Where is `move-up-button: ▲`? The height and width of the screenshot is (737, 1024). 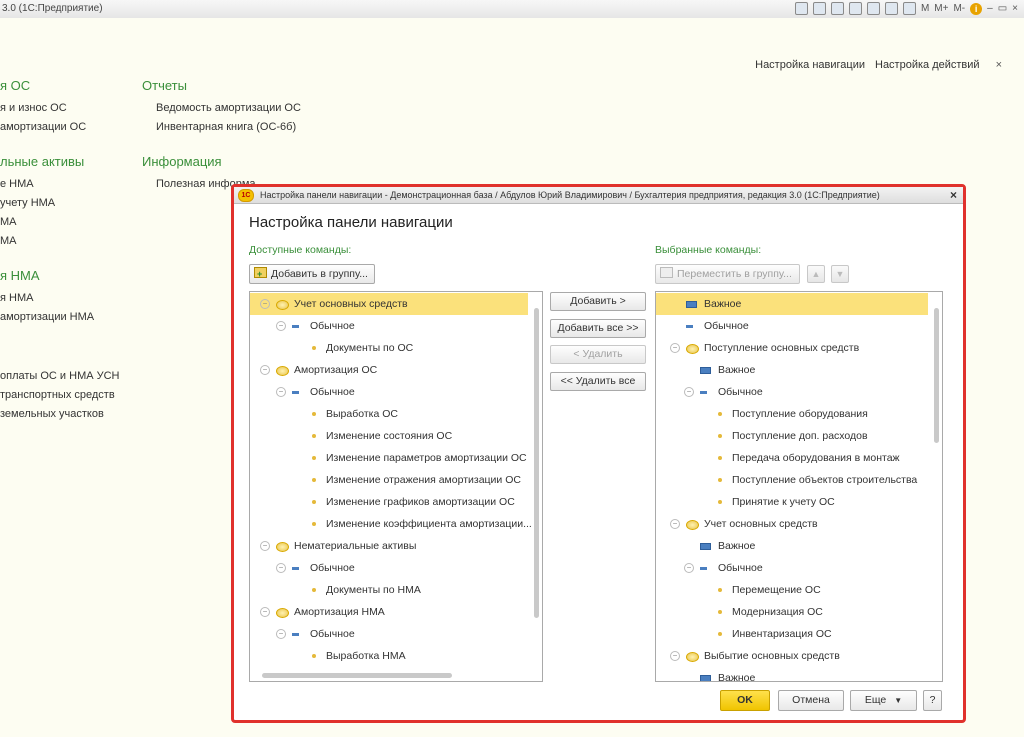 move-up-button: ▲ is located at coordinates (816, 274).